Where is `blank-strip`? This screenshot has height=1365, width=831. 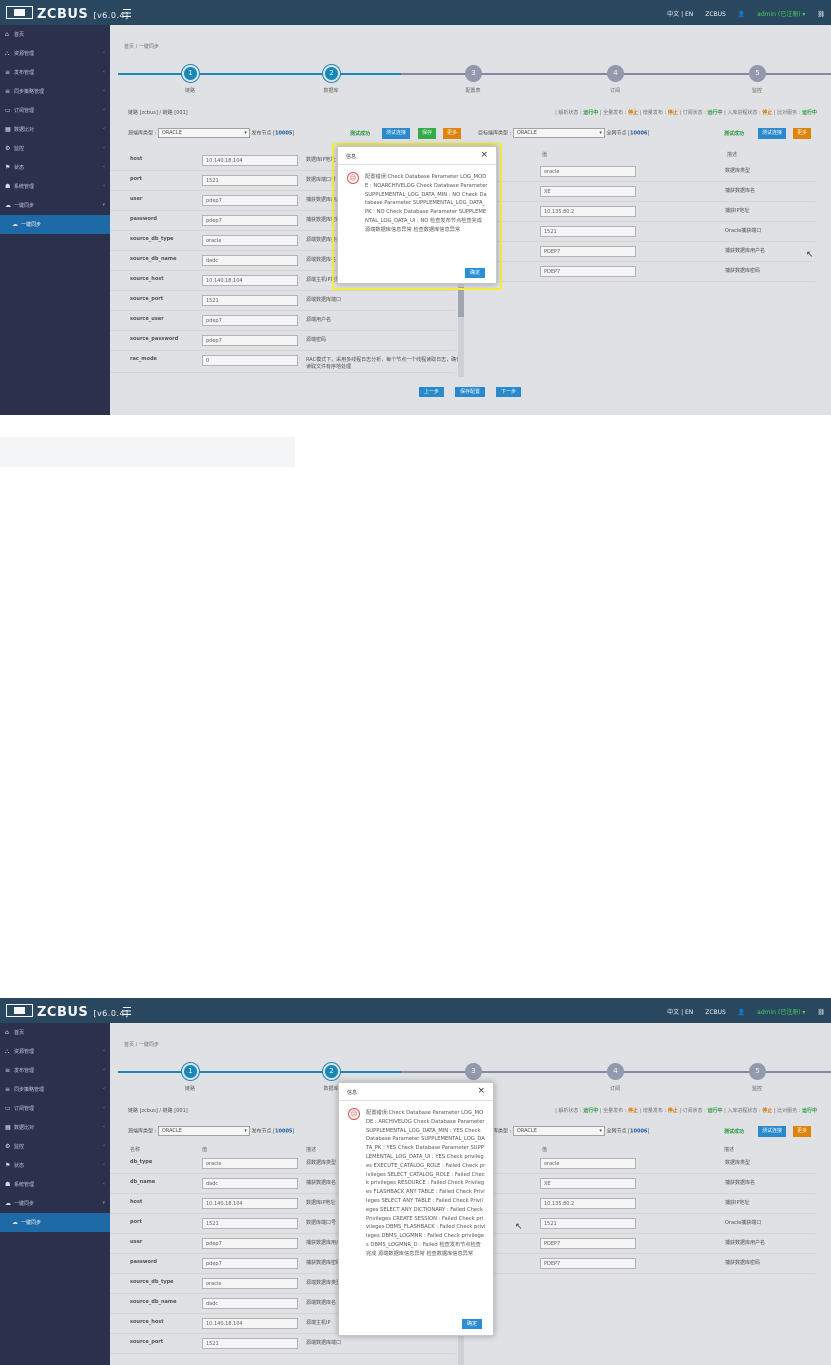 blank-strip is located at coordinates (147, 452).